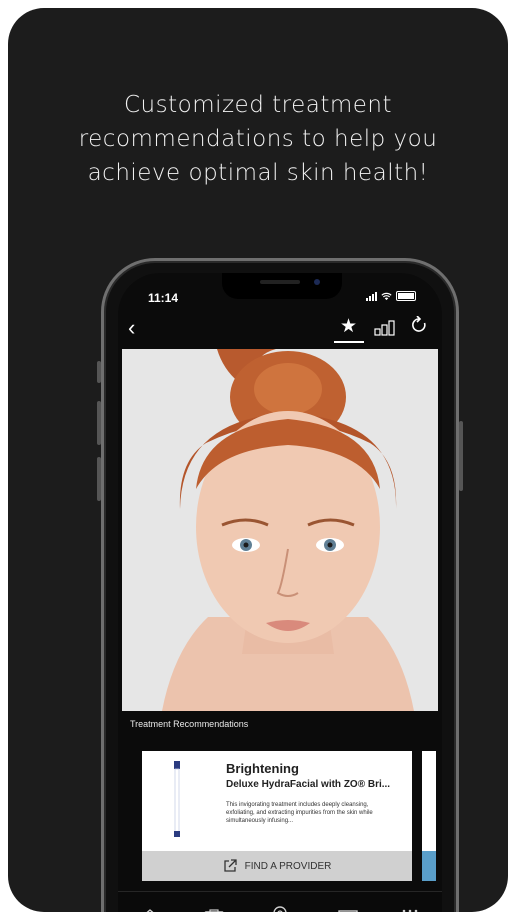 Image resolution: width=516 pixels, height=920 pixels. I want to click on chevron-left-icon: ‹, so click(131, 328).